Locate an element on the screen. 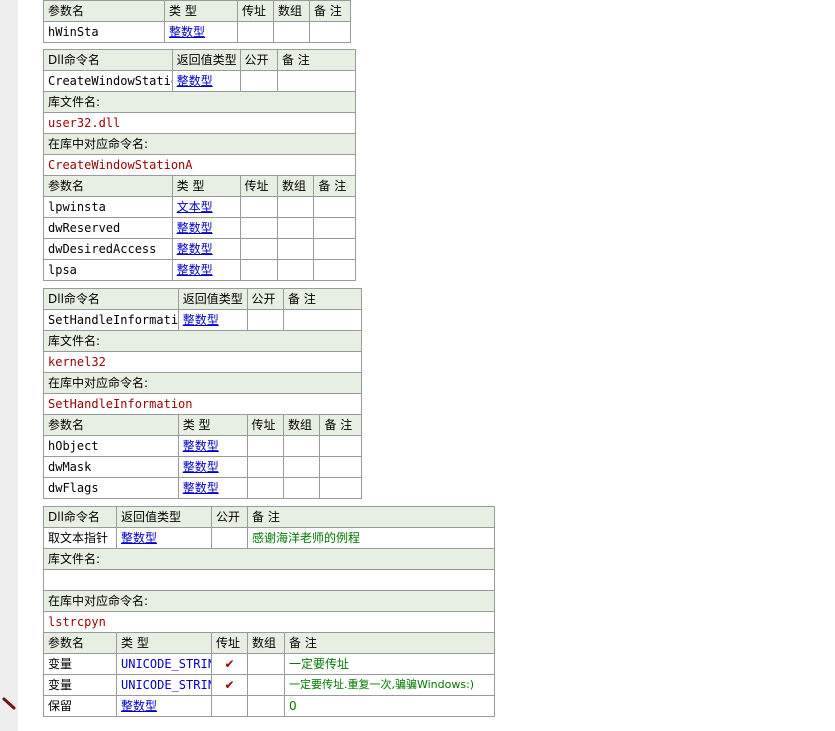  table-row: hObject 整数型 is located at coordinates (202, 446).